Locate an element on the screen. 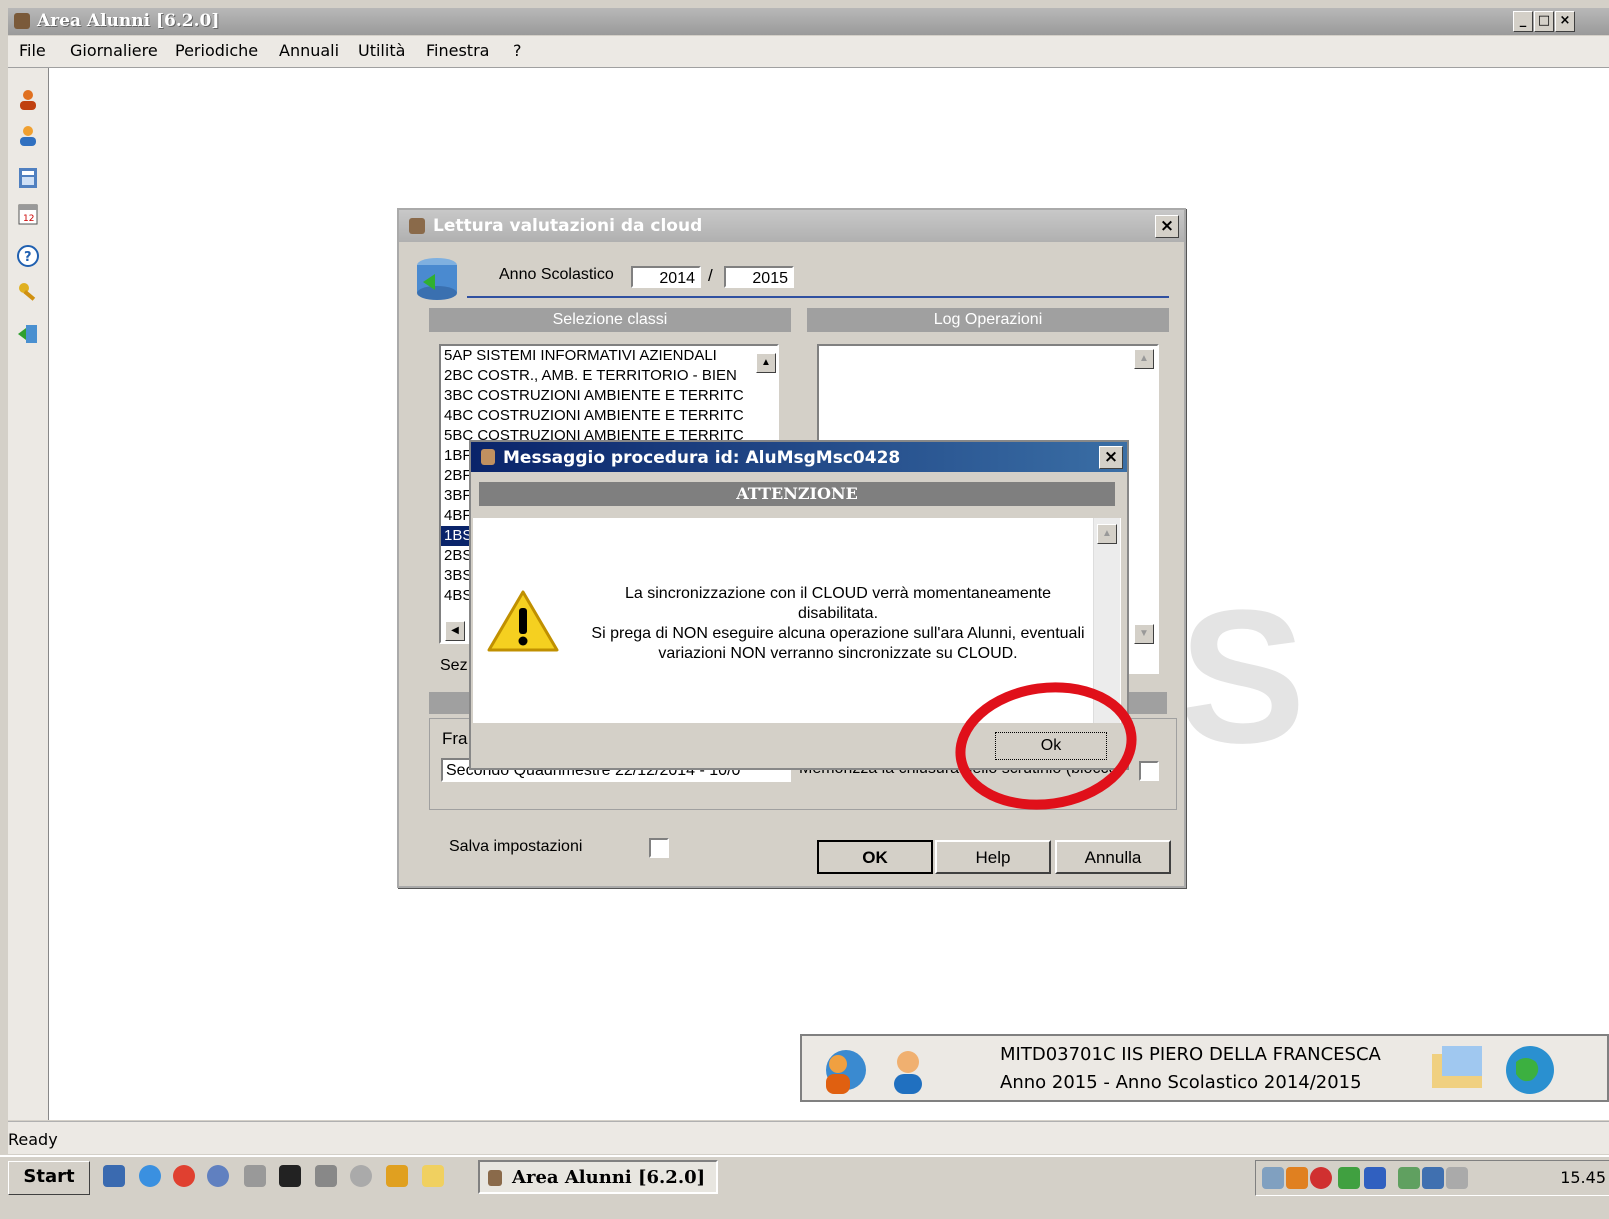  terminal-icon is located at coordinates (290, 1176).